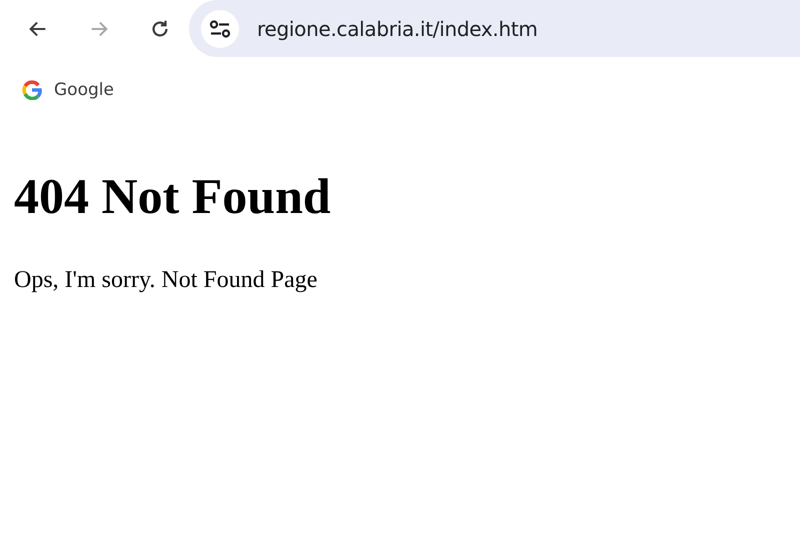 The width and height of the screenshot is (800, 533). Describe the element at coordinates (397, 28) in the screenshot. I see `url-text: regione.calabria.it/index.htm` at that location.